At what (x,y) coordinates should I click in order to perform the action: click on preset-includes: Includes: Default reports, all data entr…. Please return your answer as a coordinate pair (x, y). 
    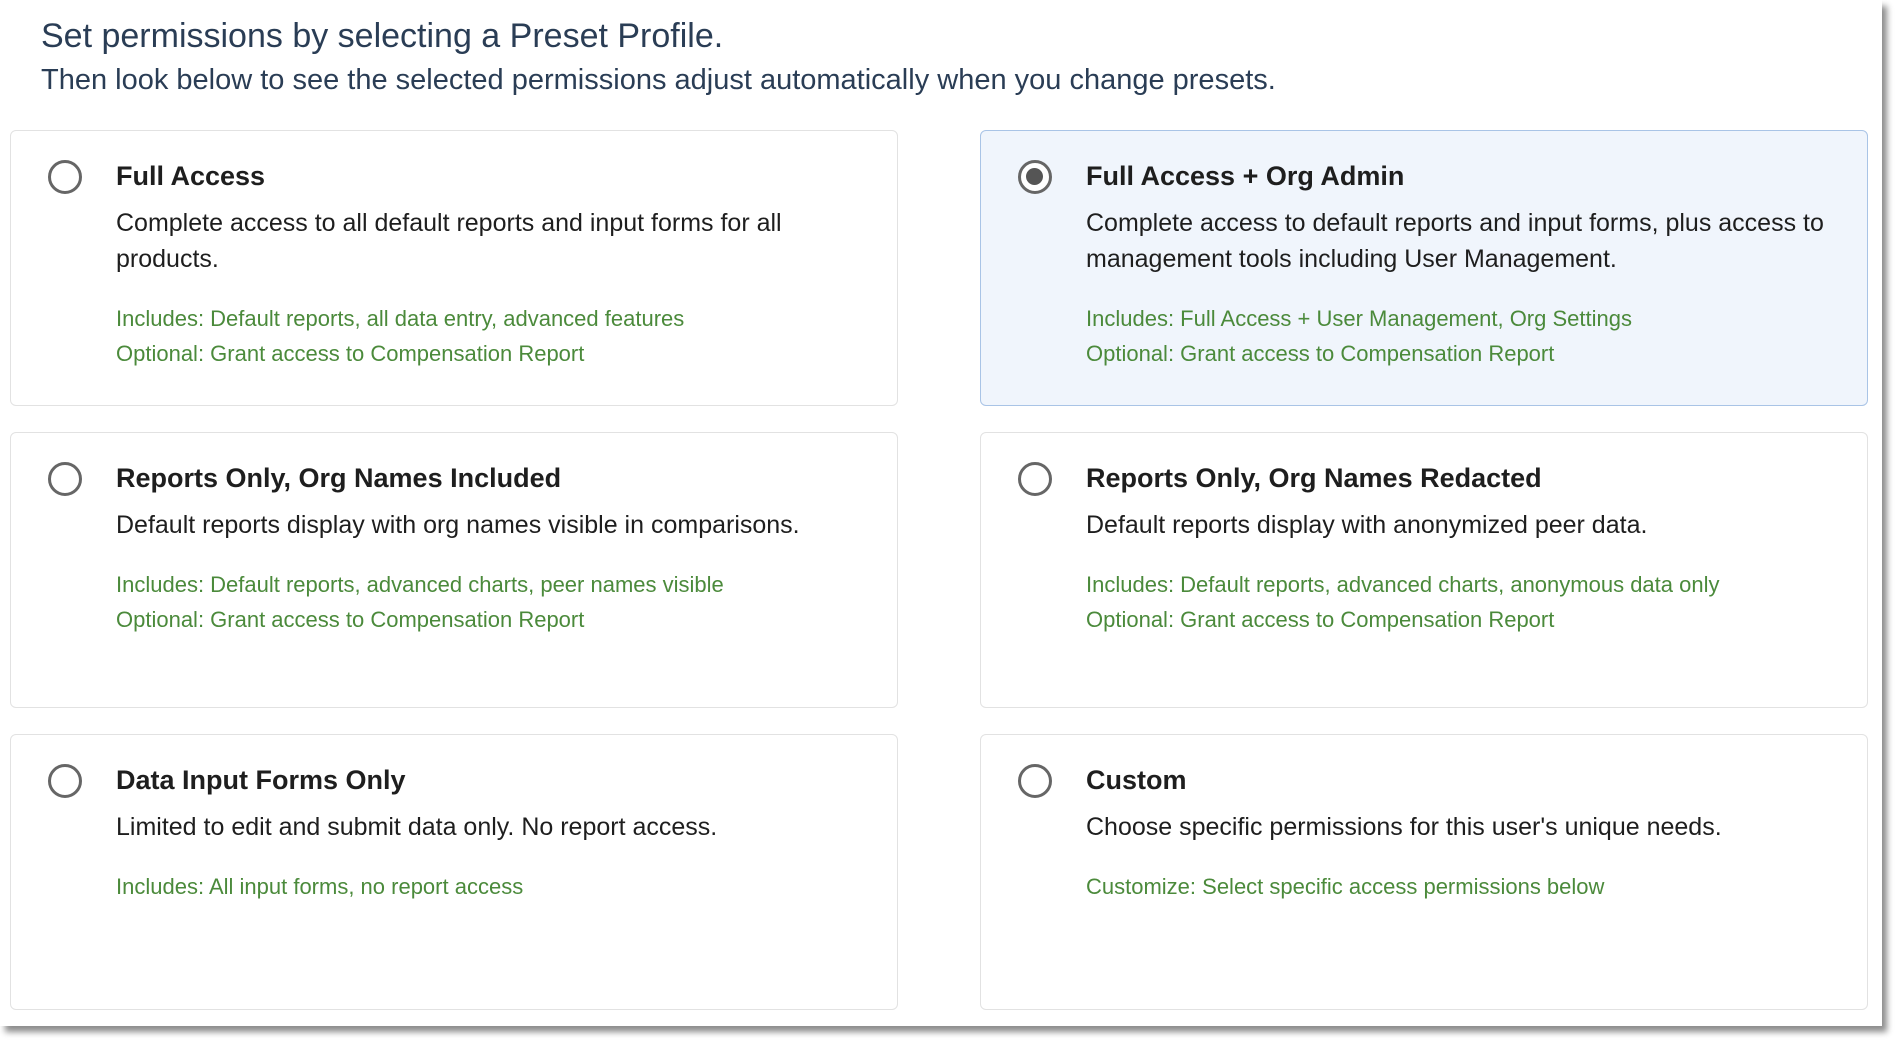
    Looking at the image, I should click on (400, 318).